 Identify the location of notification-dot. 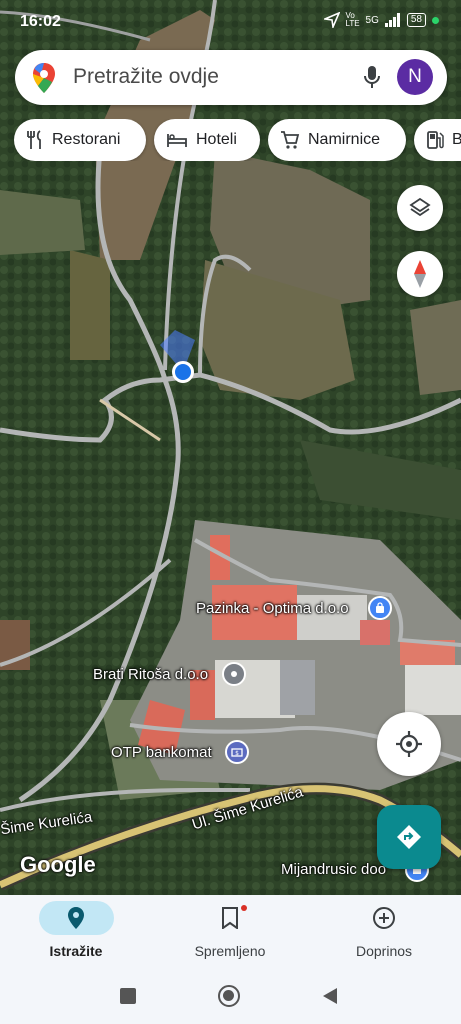
(243, 908).